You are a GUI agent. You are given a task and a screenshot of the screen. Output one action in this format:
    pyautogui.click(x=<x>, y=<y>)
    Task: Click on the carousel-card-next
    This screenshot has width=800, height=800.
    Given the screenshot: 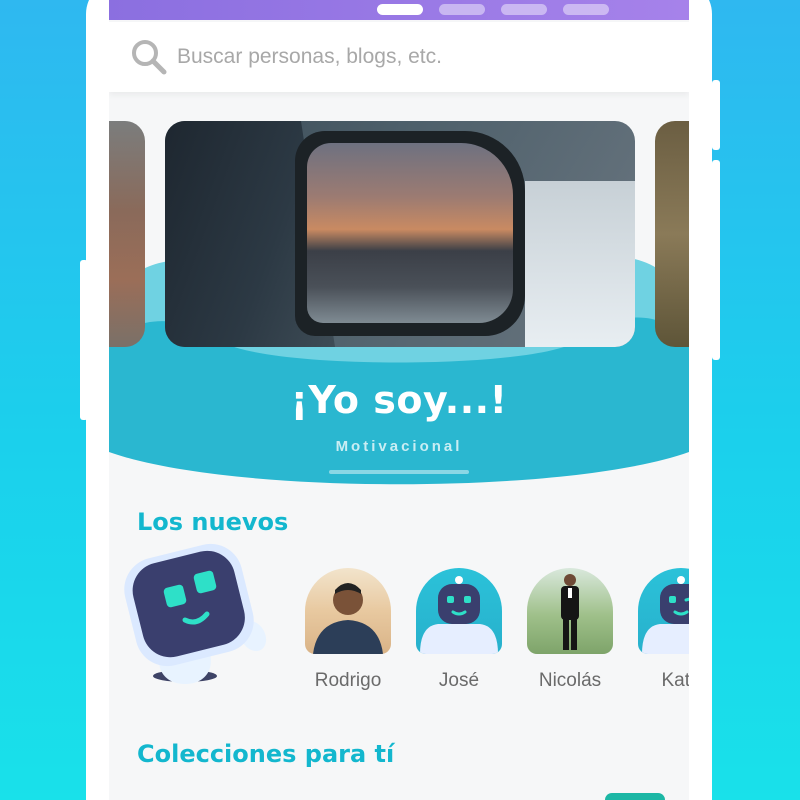 What is the action you would take?
    pyautogui.click(x=672, y=234)
    